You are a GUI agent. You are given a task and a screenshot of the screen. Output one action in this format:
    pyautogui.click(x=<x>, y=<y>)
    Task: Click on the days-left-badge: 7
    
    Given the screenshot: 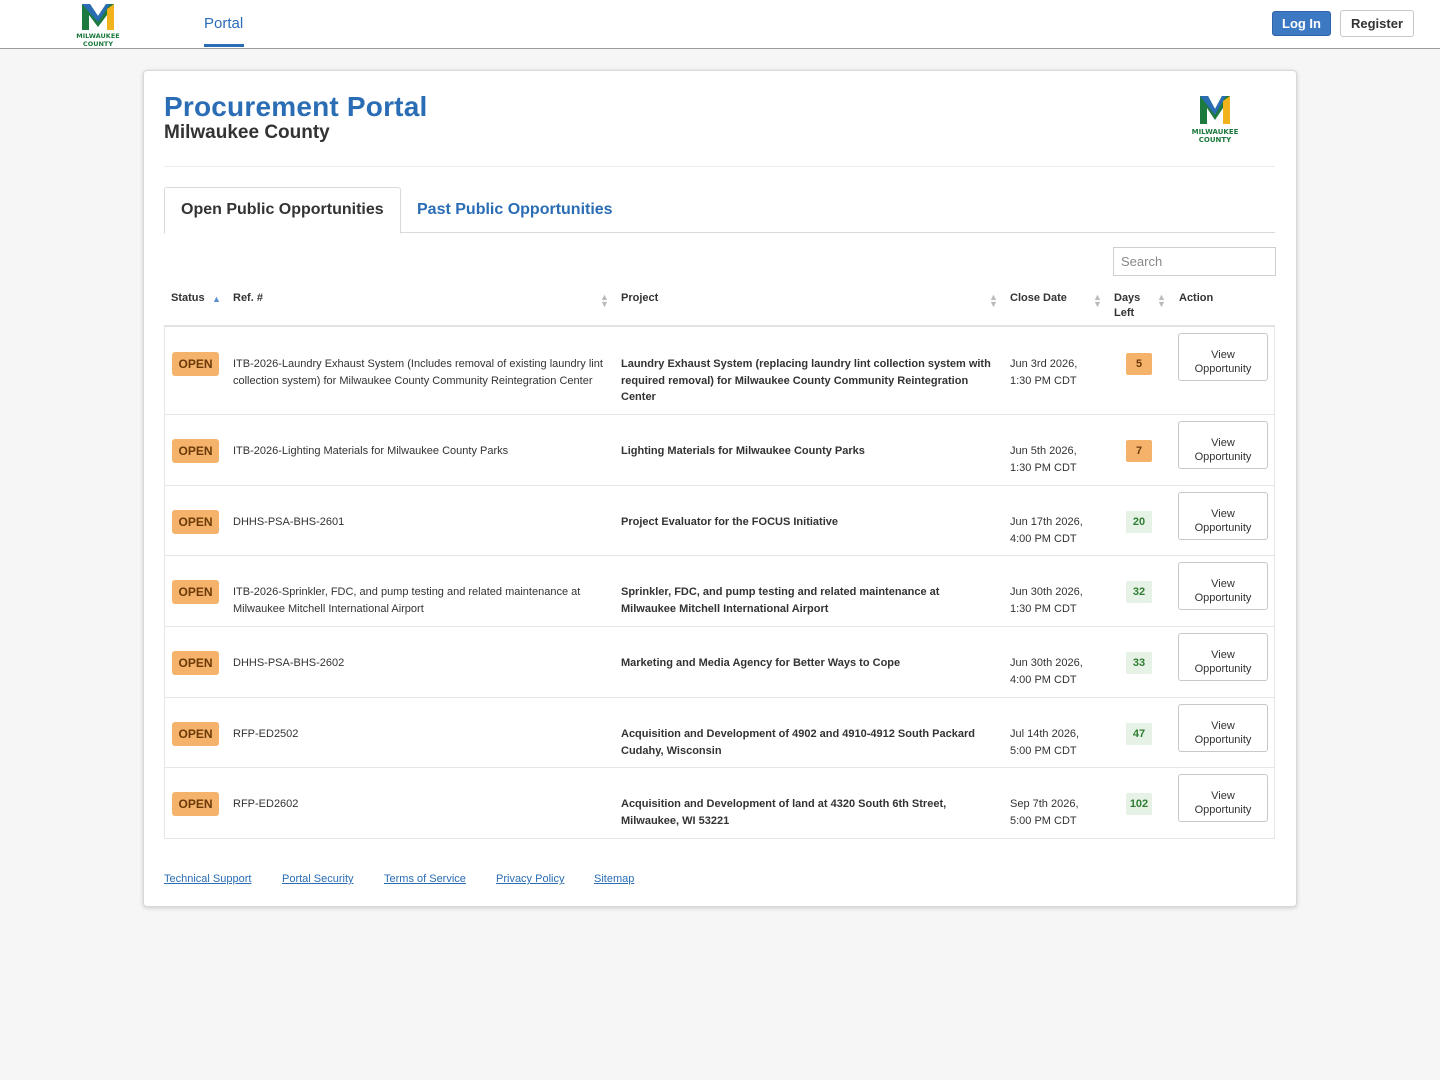 What is the action you would take?
    pyautogui.click(x=1139, y=451)
    